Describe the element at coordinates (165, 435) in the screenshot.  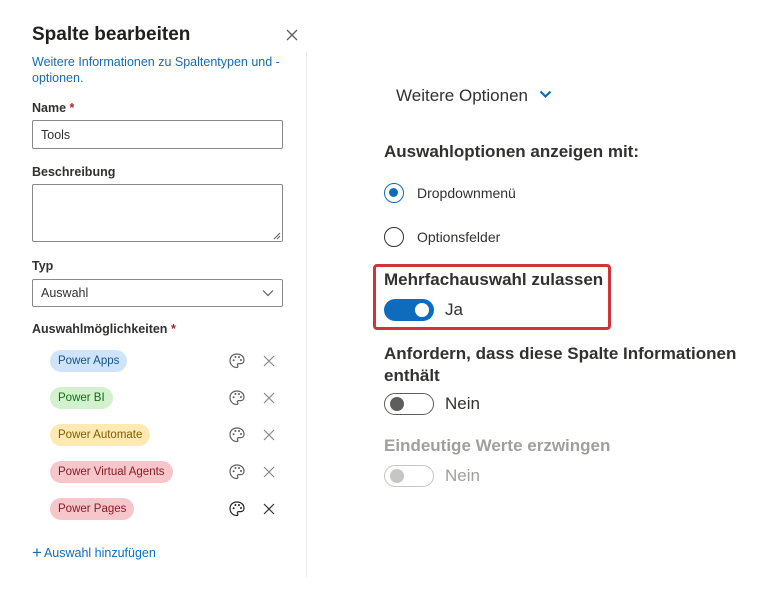
I see `choice-row: Power Automate` at that location.